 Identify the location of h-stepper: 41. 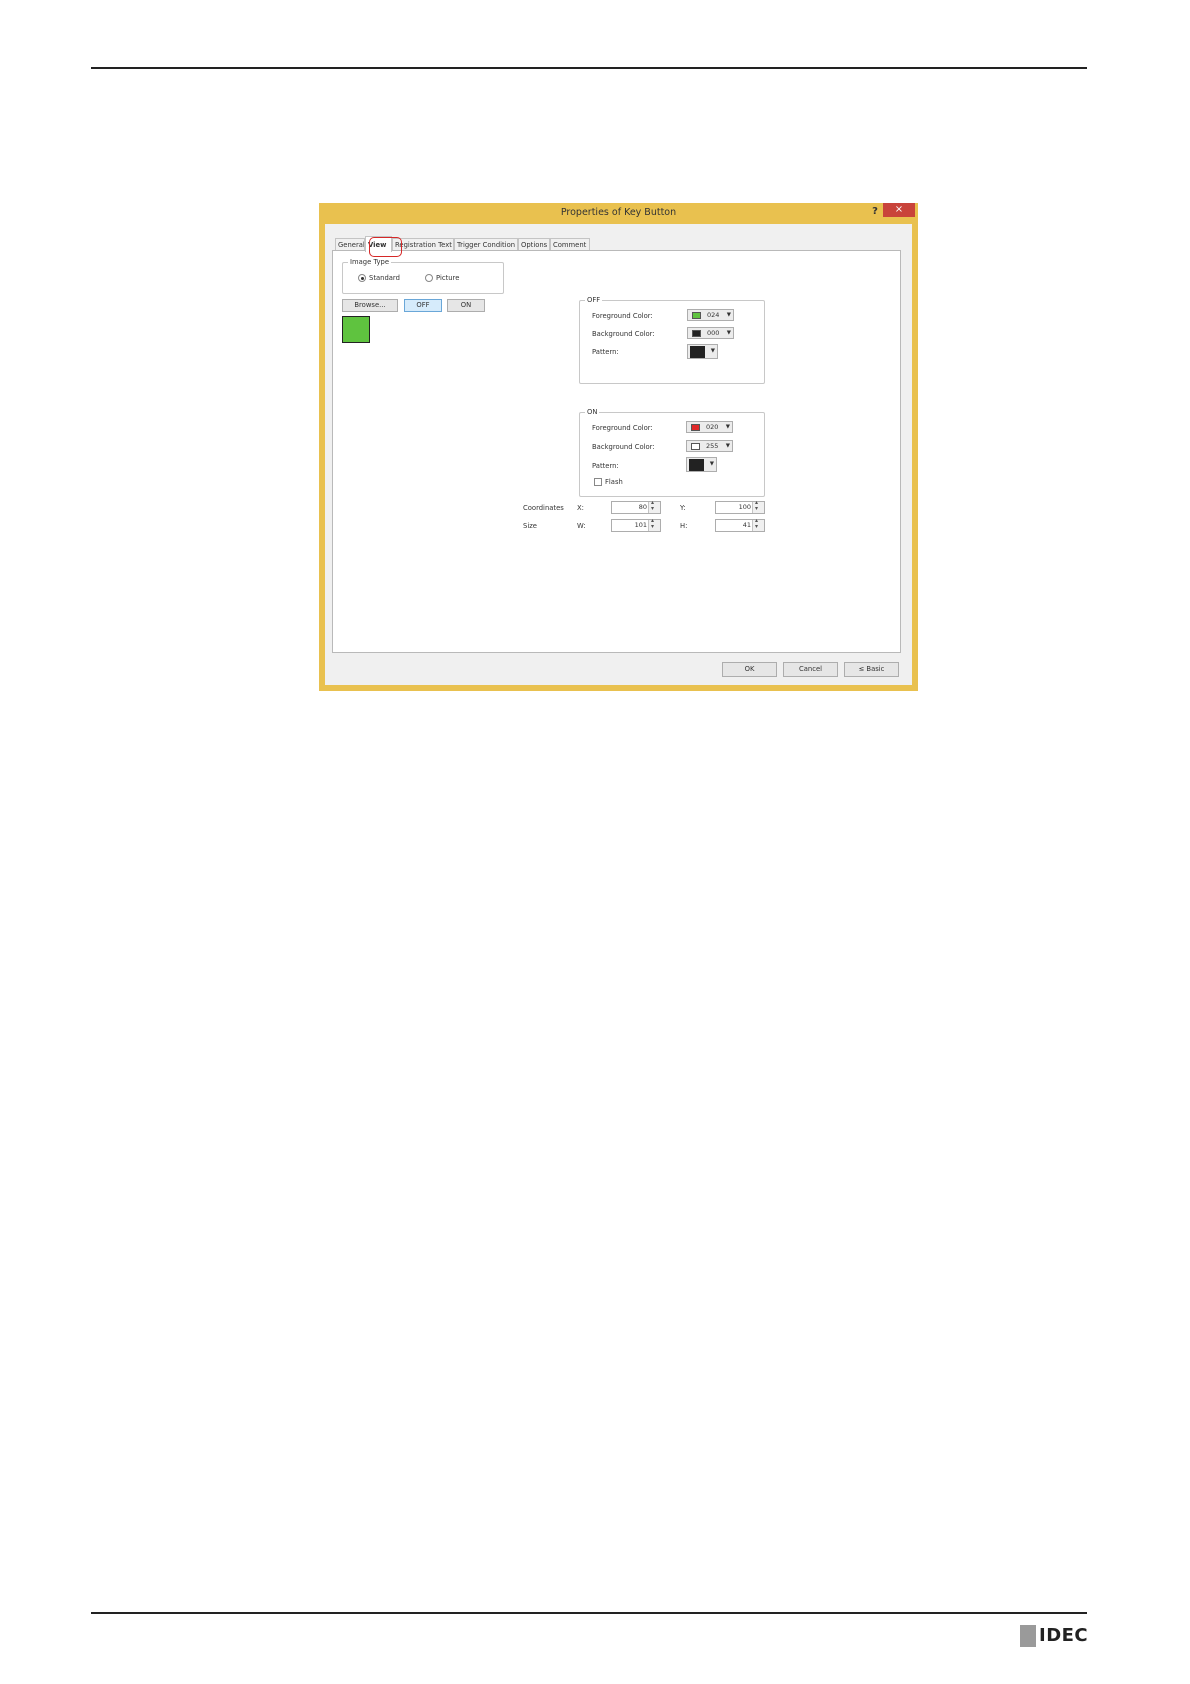
(740, 524).